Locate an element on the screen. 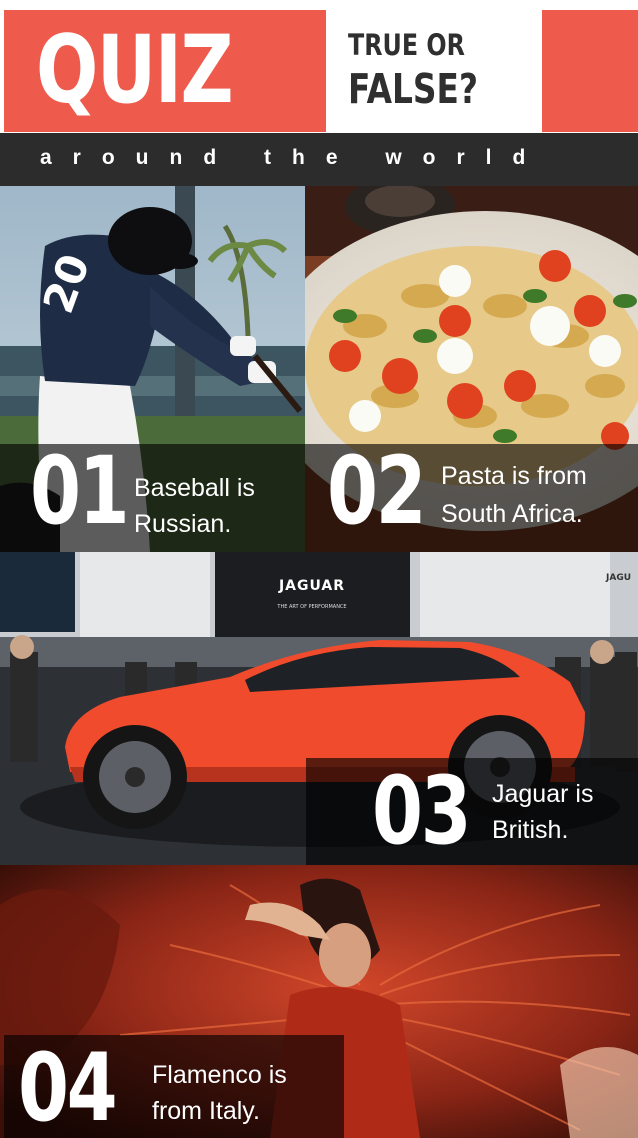  item-statement-line2: Russian. is located at coordinates (183, 524).